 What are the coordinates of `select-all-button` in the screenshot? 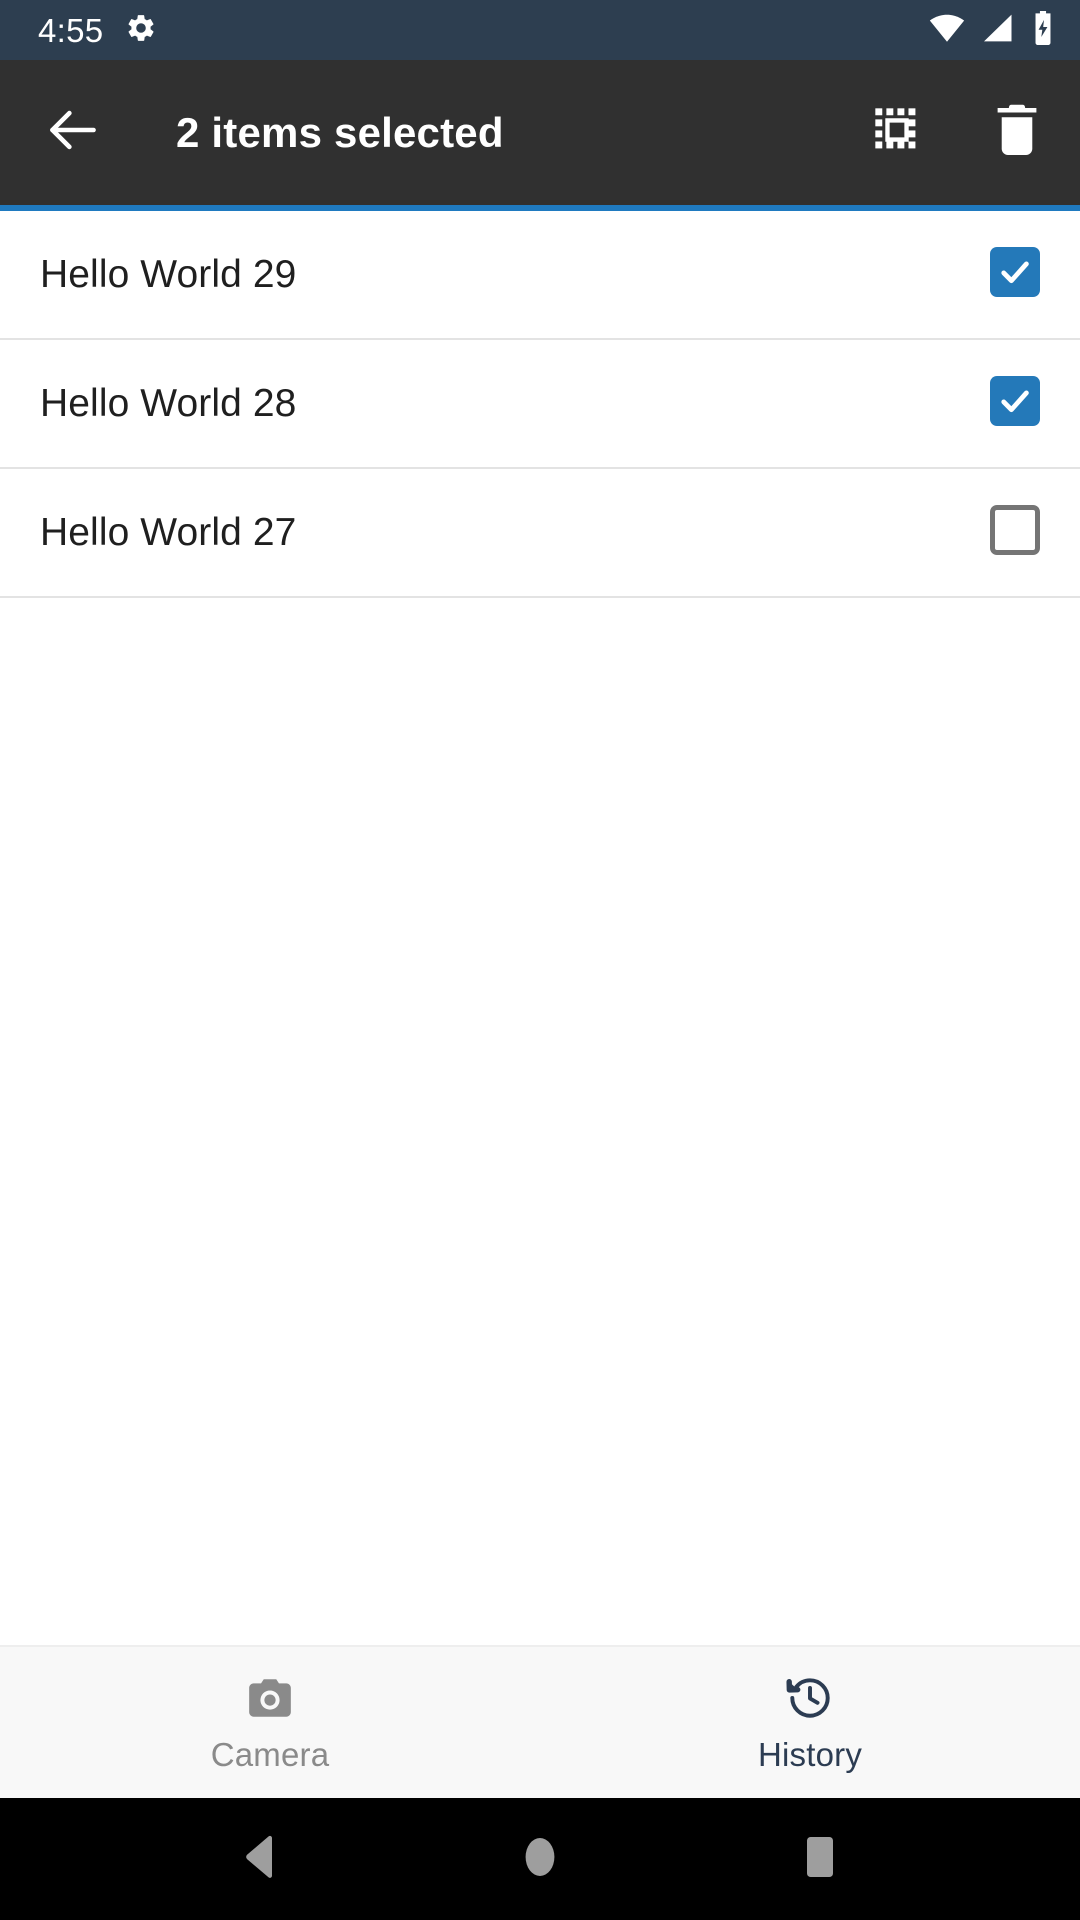 It's located at (897, 133).